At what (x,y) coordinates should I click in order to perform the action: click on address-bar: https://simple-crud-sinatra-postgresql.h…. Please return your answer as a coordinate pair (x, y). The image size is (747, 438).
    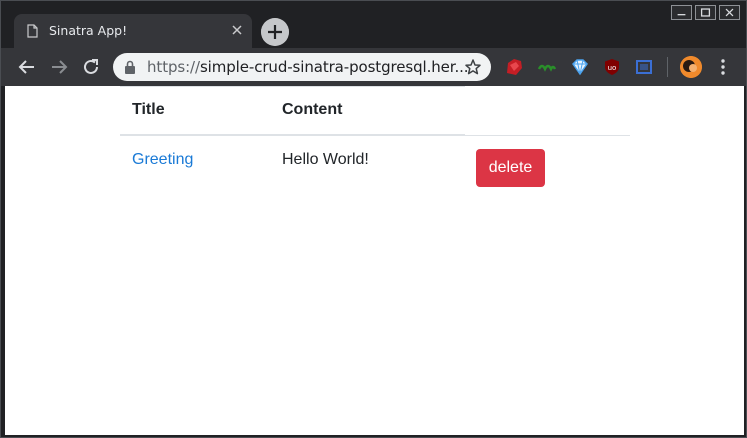
    Looking at the image, I should click on (302, 67).